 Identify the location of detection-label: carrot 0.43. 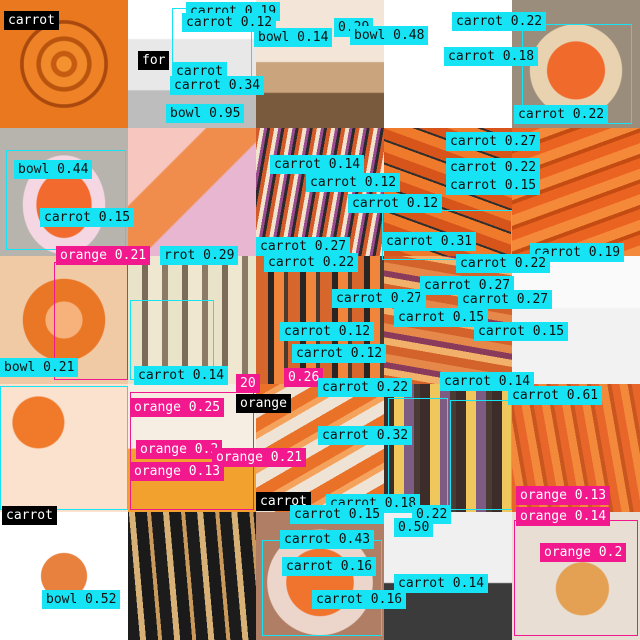
(327, 539).